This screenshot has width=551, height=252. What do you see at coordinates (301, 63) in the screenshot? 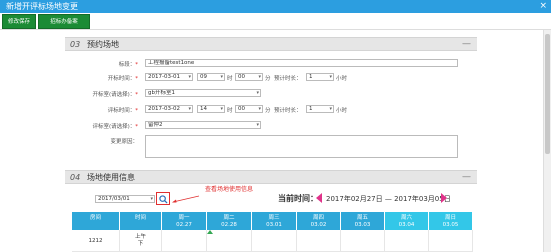
I see `biaoduan-field: 工程报备test1one` at bounding box center [301, 63].